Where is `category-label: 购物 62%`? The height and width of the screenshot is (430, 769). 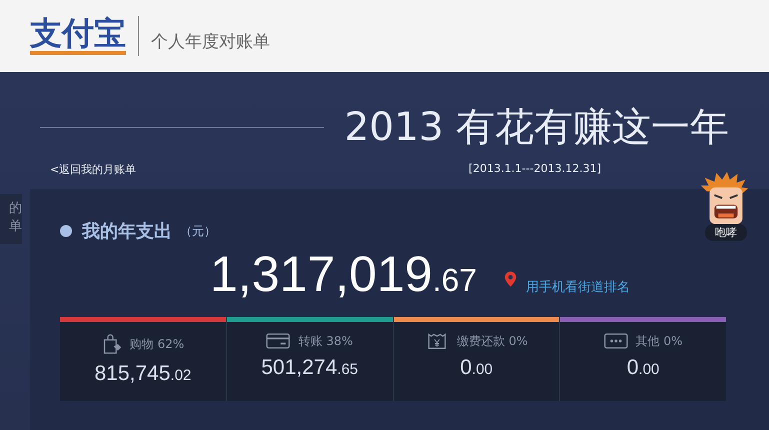
category-label: 购物 62% is located at coordinates (157, 344).